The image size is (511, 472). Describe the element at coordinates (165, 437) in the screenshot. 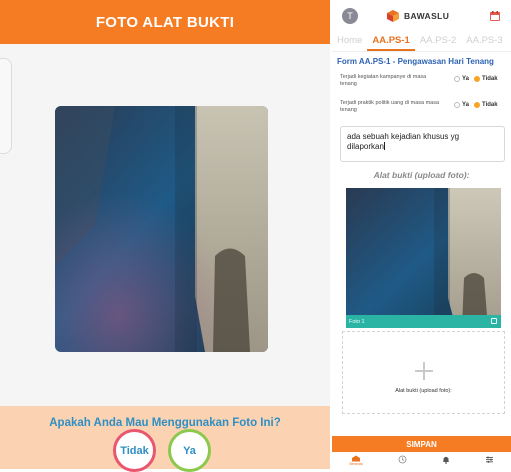

I see `photo-confirm-panel: Apakah Anda Mau Menggunakan Foto Ini?` at that location.